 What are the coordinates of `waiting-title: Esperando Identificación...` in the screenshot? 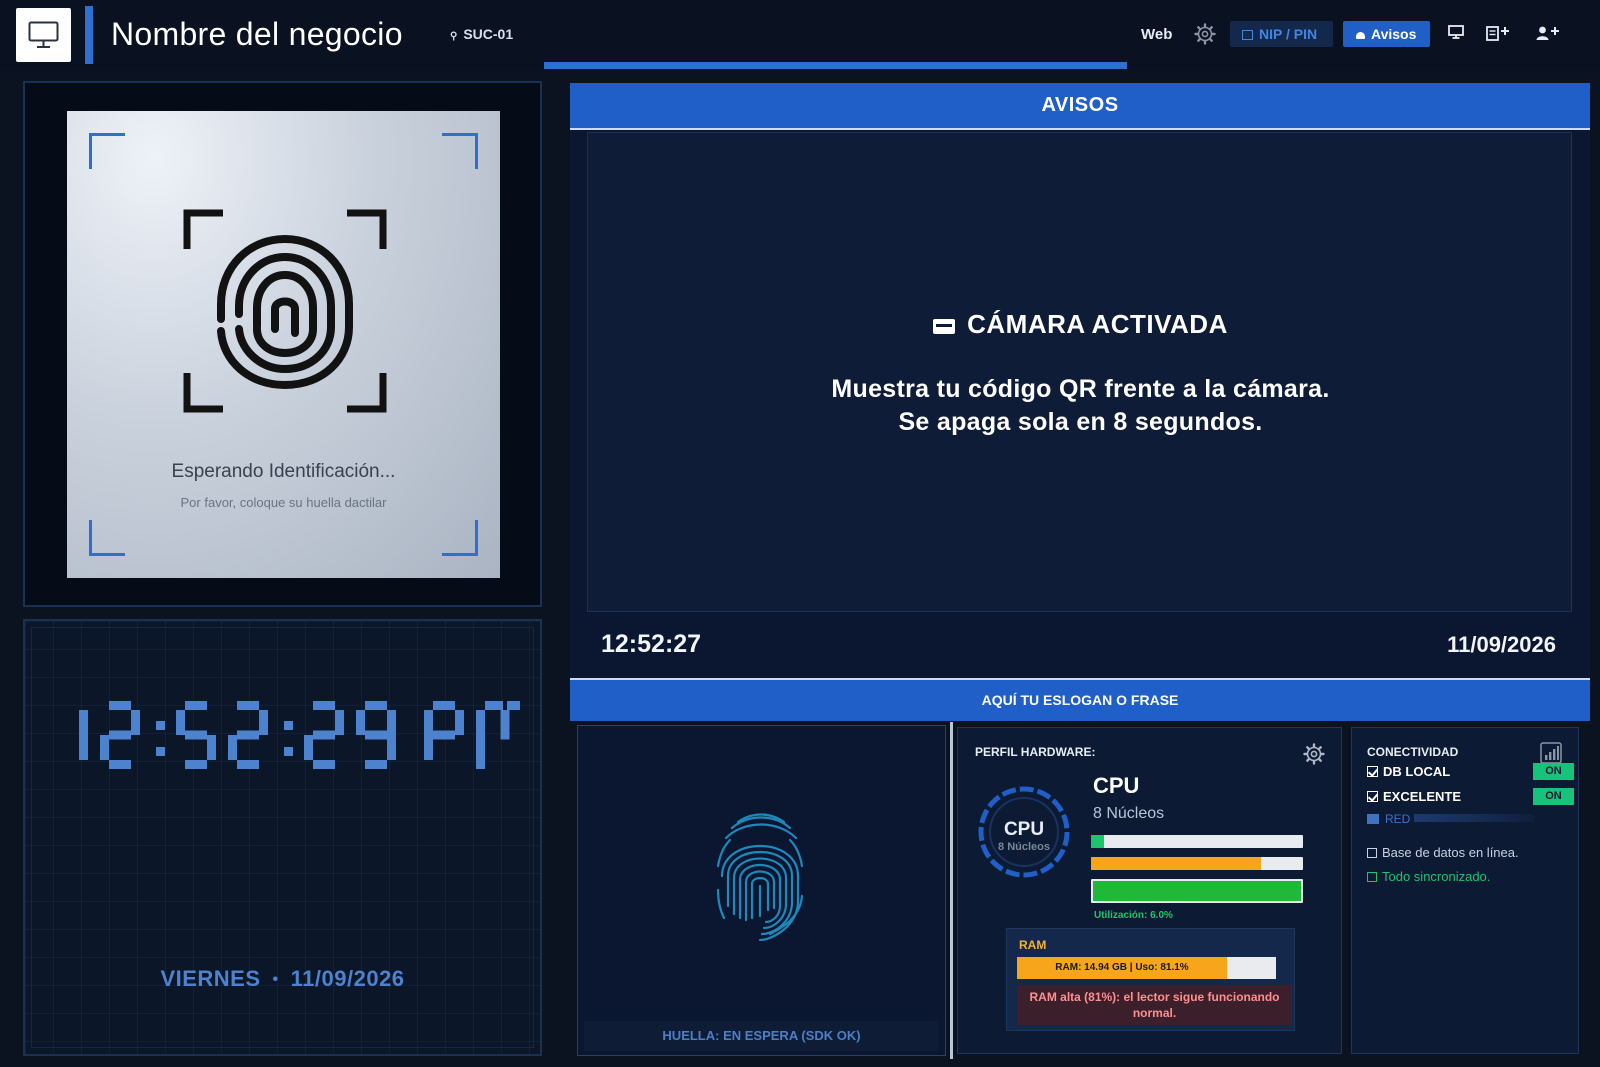 It's located at (283, 471).